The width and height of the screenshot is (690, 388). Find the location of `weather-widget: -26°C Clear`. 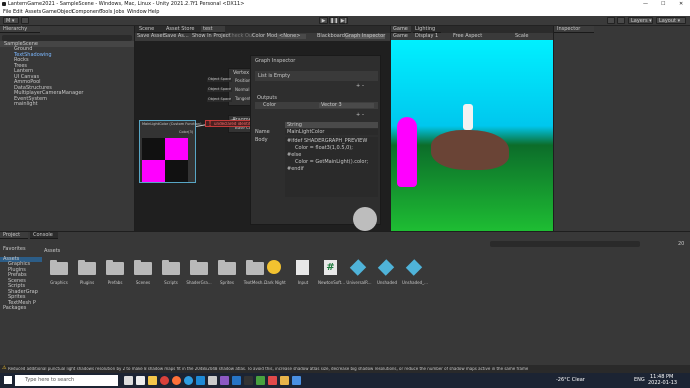

weather-widget: -26°C Clear is located at coordinates (570, 380).